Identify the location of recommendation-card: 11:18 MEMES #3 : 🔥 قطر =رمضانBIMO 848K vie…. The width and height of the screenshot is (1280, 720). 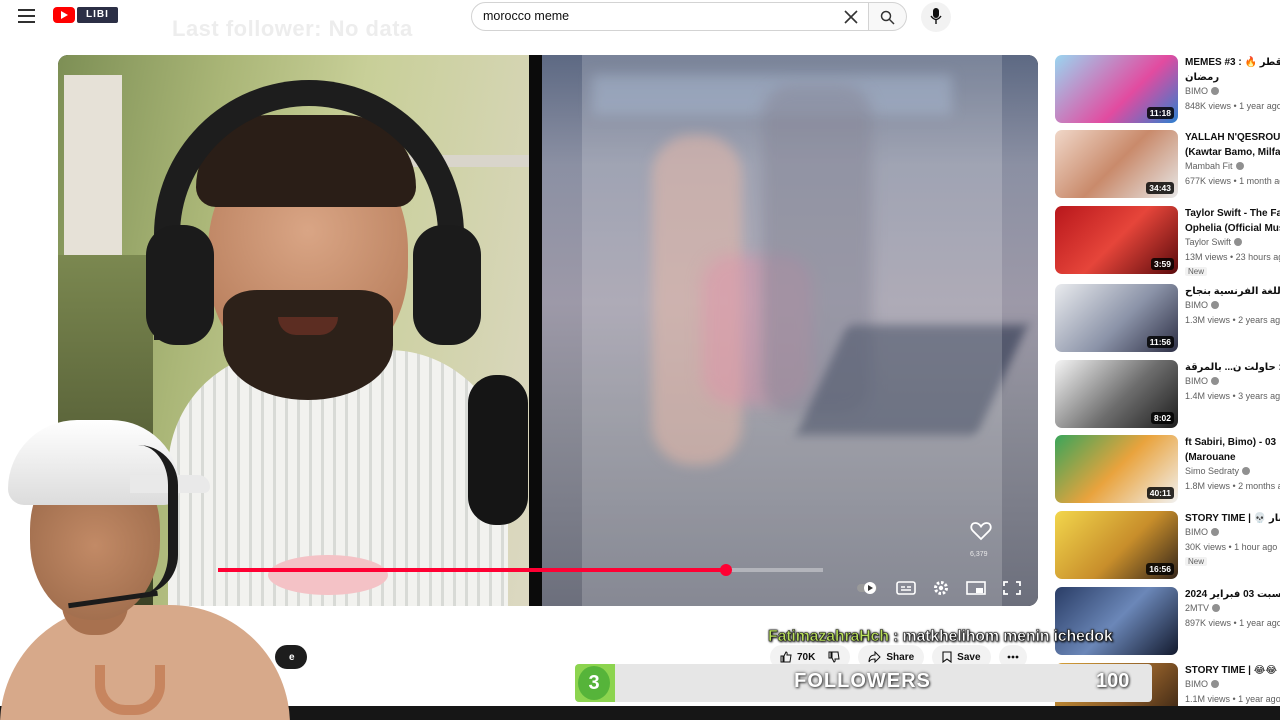
(1167, 89).